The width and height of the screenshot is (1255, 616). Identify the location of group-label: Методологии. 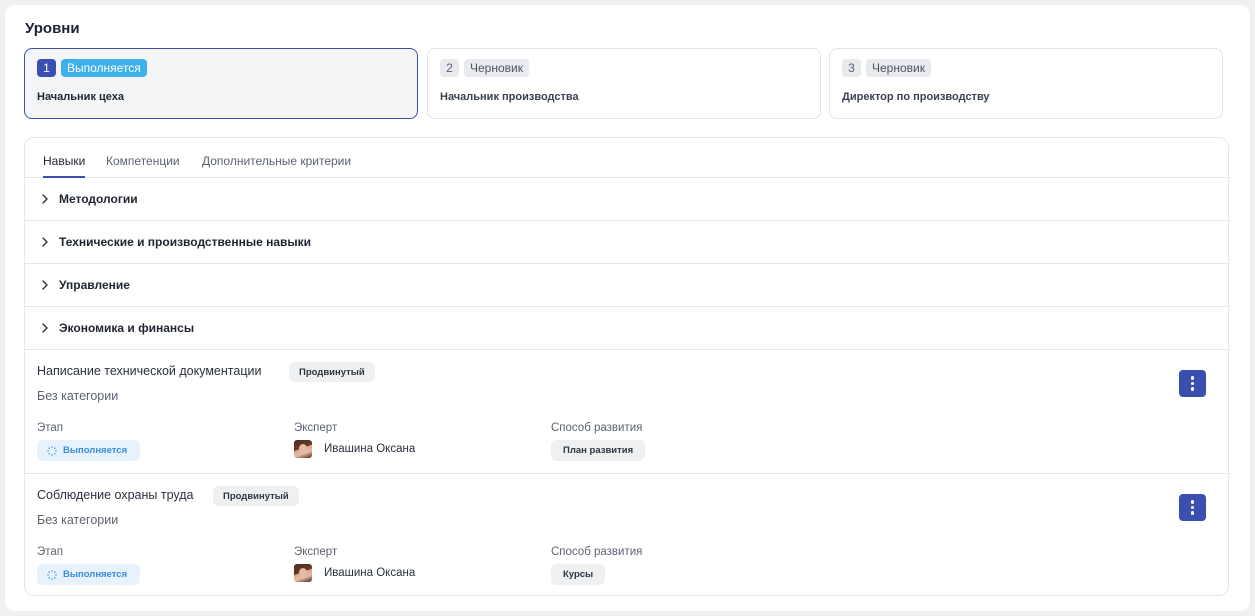
(98, 199).